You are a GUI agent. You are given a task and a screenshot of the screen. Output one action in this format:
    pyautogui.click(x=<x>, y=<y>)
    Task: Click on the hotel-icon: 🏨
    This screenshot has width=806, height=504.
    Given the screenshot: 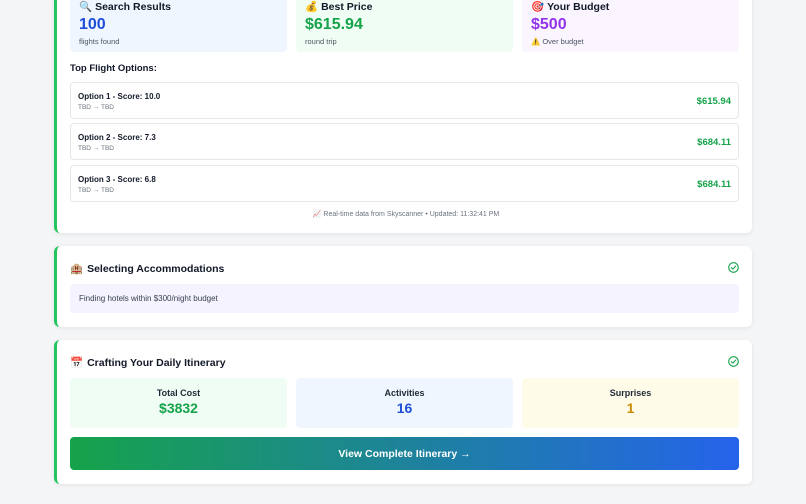 What is the action you would take?
    pyautogui.click(x=77, y=269)
    